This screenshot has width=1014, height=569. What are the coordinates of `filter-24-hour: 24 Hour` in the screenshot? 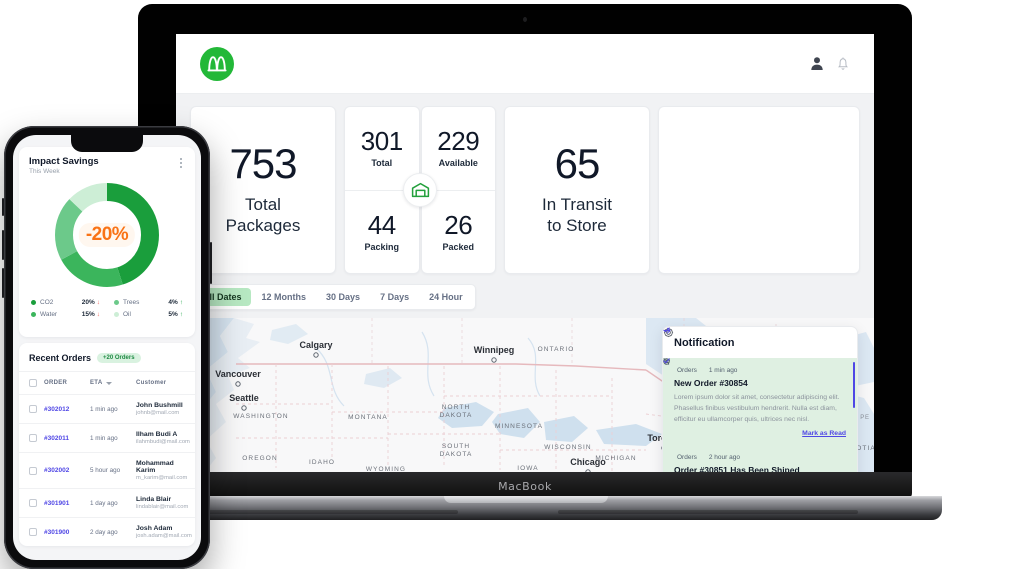 It's located at (446, 297).